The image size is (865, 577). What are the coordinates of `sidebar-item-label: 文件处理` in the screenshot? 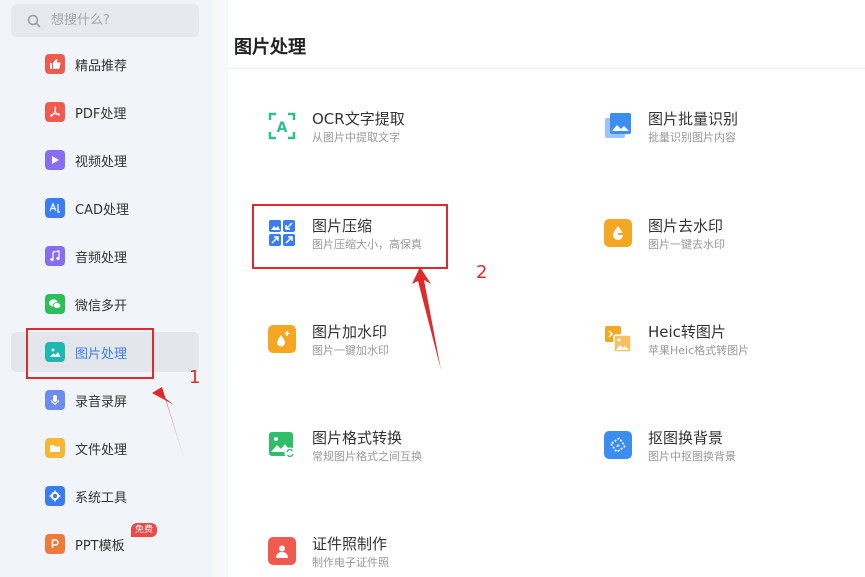 It's located at (101, 450).